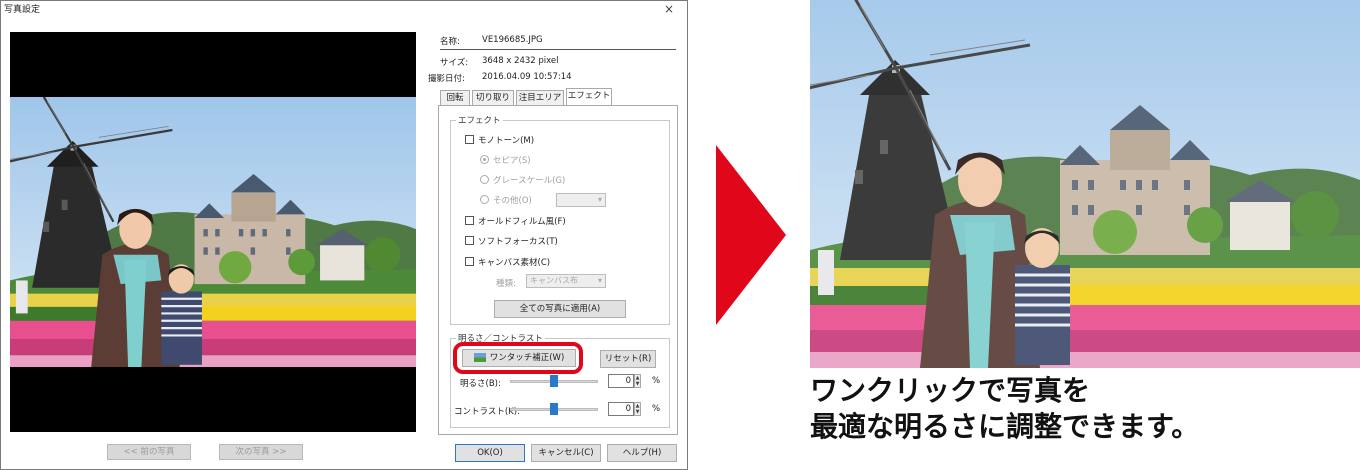 Image resolution: width=1360 pixels, height=470 pixels. Describe the element at coordinates (628, 359) in the screenshot. I see `reset-button: リセット(R)` at that location.